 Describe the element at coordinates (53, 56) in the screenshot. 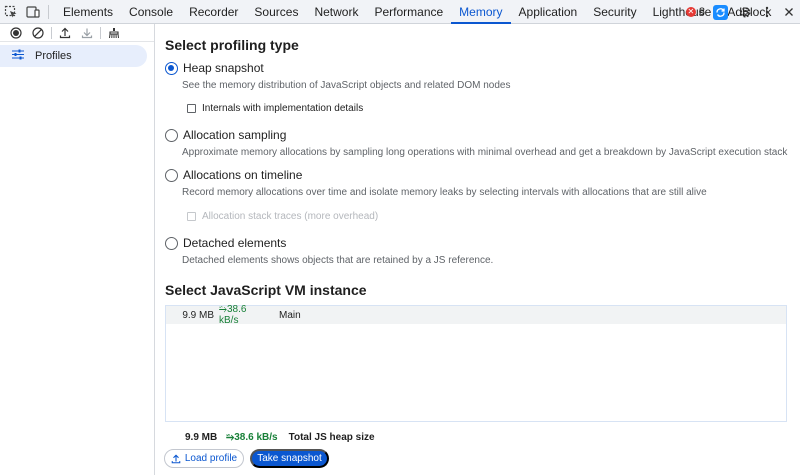

I see `profiles-label: Profiles` at that location.